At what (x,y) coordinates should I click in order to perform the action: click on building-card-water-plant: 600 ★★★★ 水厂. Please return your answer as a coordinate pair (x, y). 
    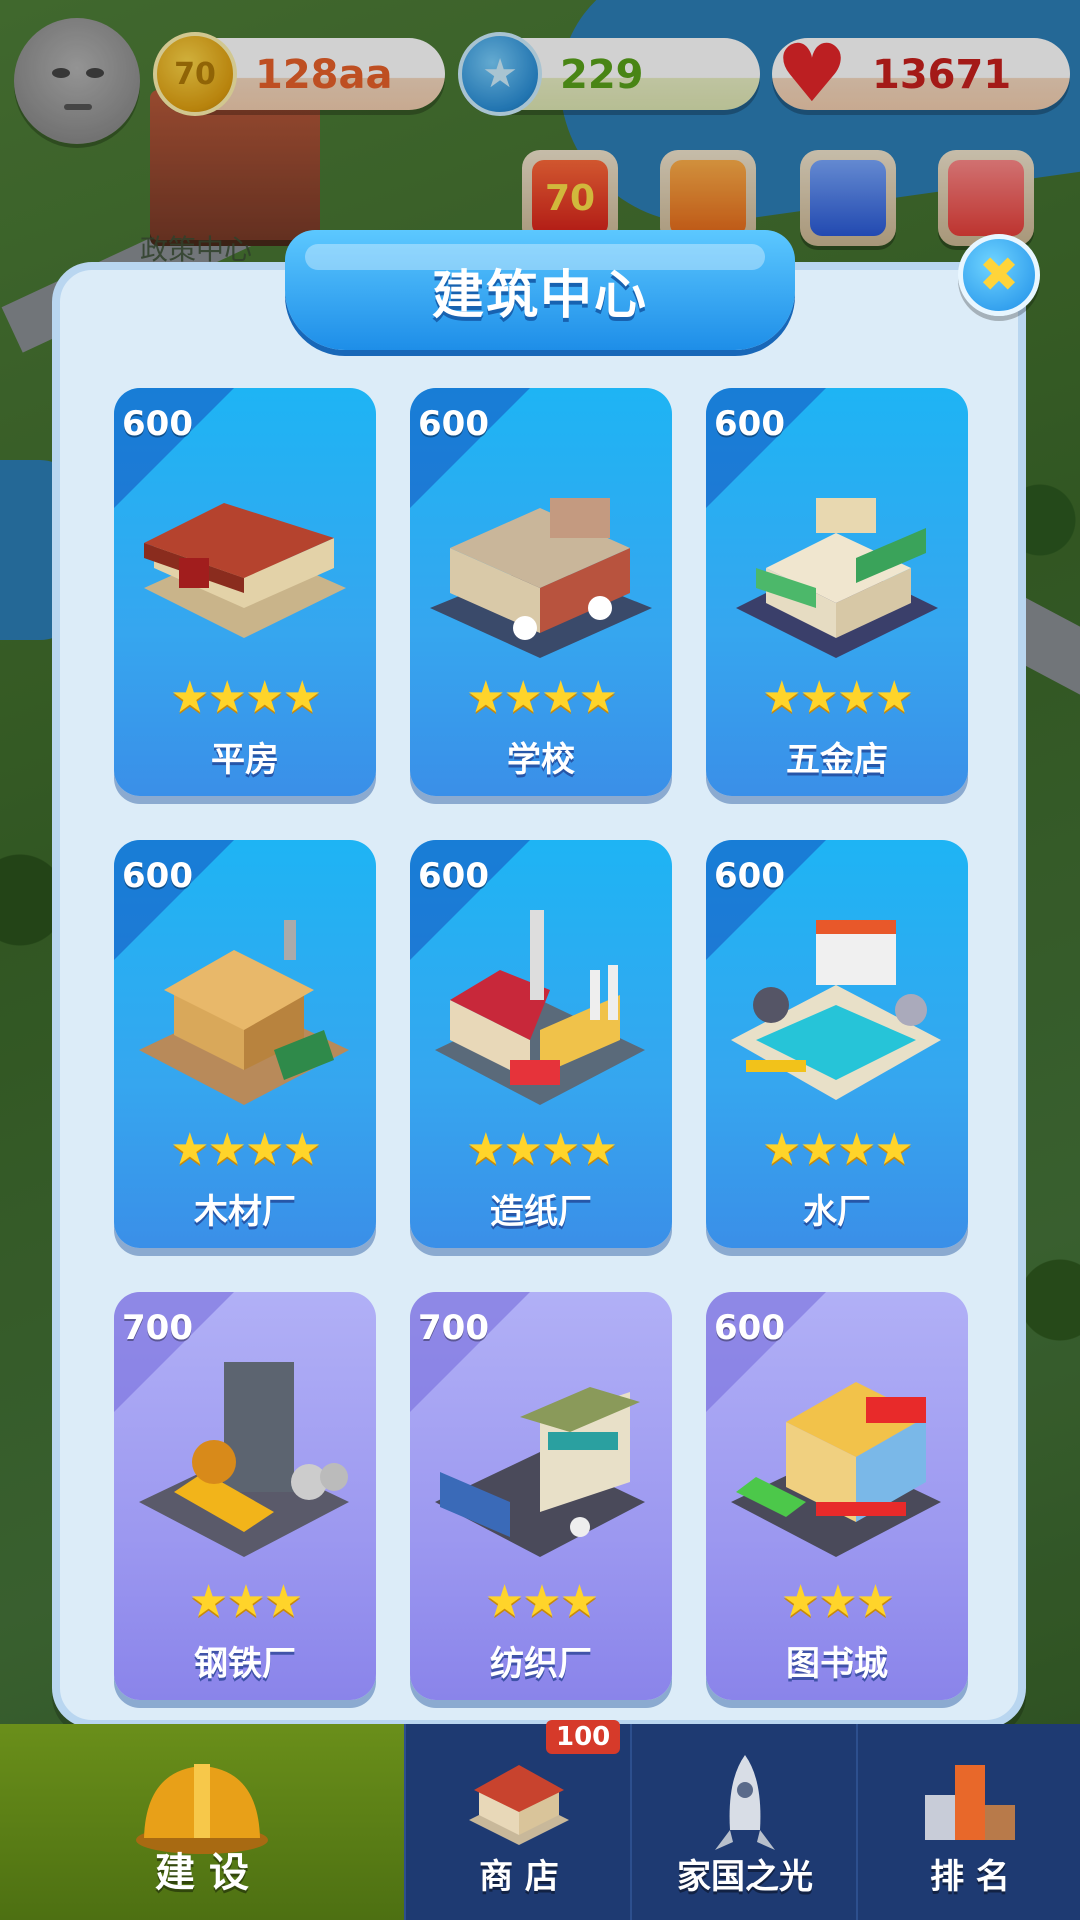
    Looking at the image, I should click on (837, 1044).